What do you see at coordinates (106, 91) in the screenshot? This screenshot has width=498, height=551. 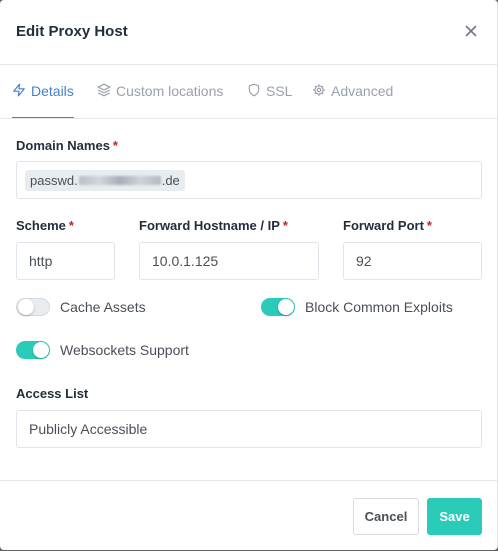 I see `layers-icon` at bounding box center [106, 91].